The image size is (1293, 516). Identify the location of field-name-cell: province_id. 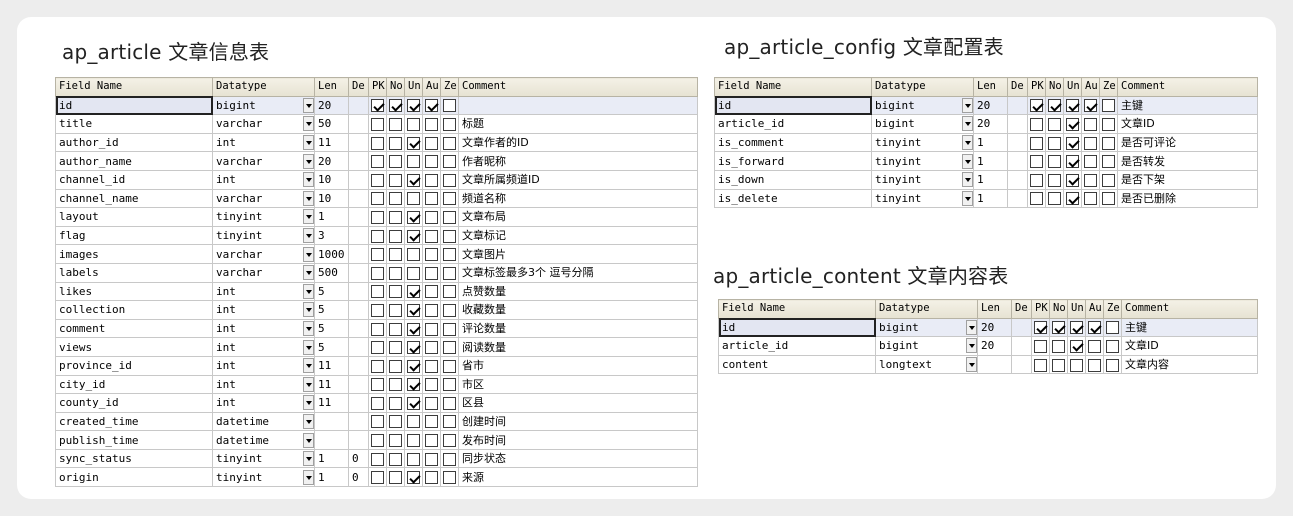
(134, 365).